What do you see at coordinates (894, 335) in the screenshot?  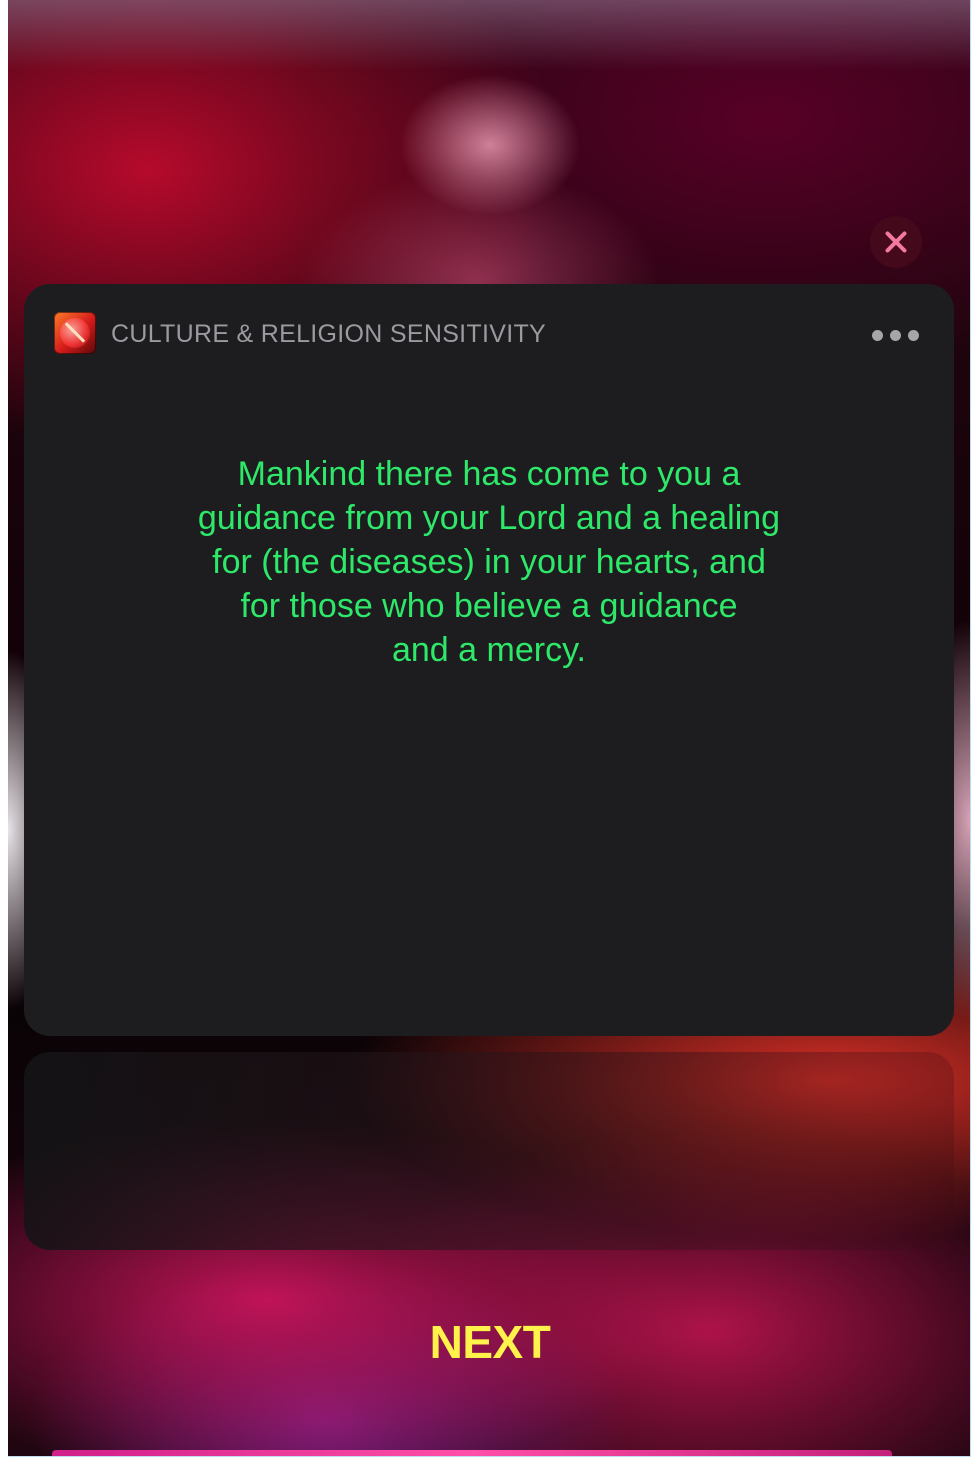 I see `ellipsis-icon` at bounding box center [894, 335].